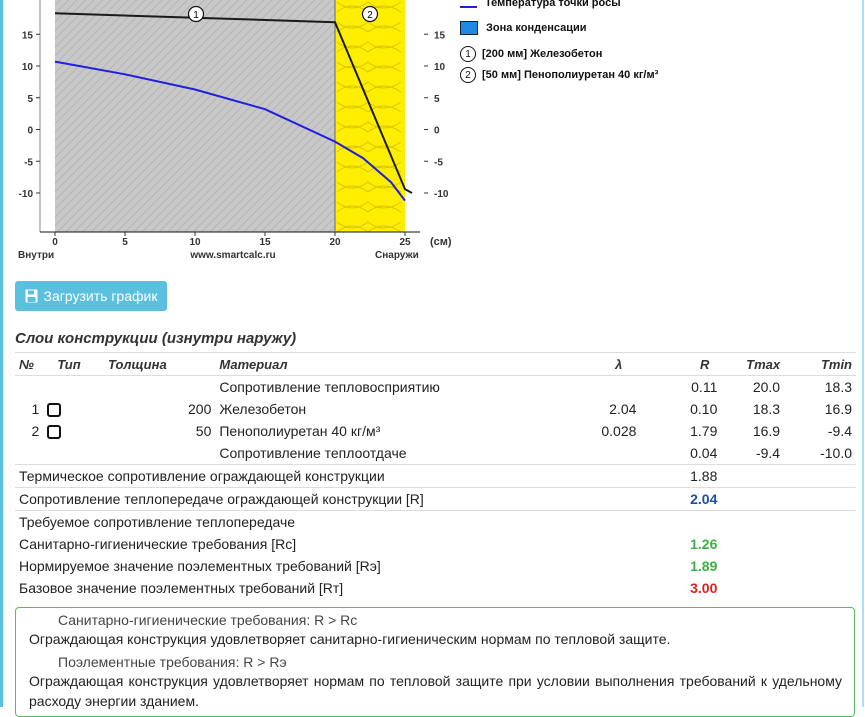  What do you see at coordinates (441, 194) in the screenshot?
I see `y-tick-label-right: -10` at bounding box center [441, 194].